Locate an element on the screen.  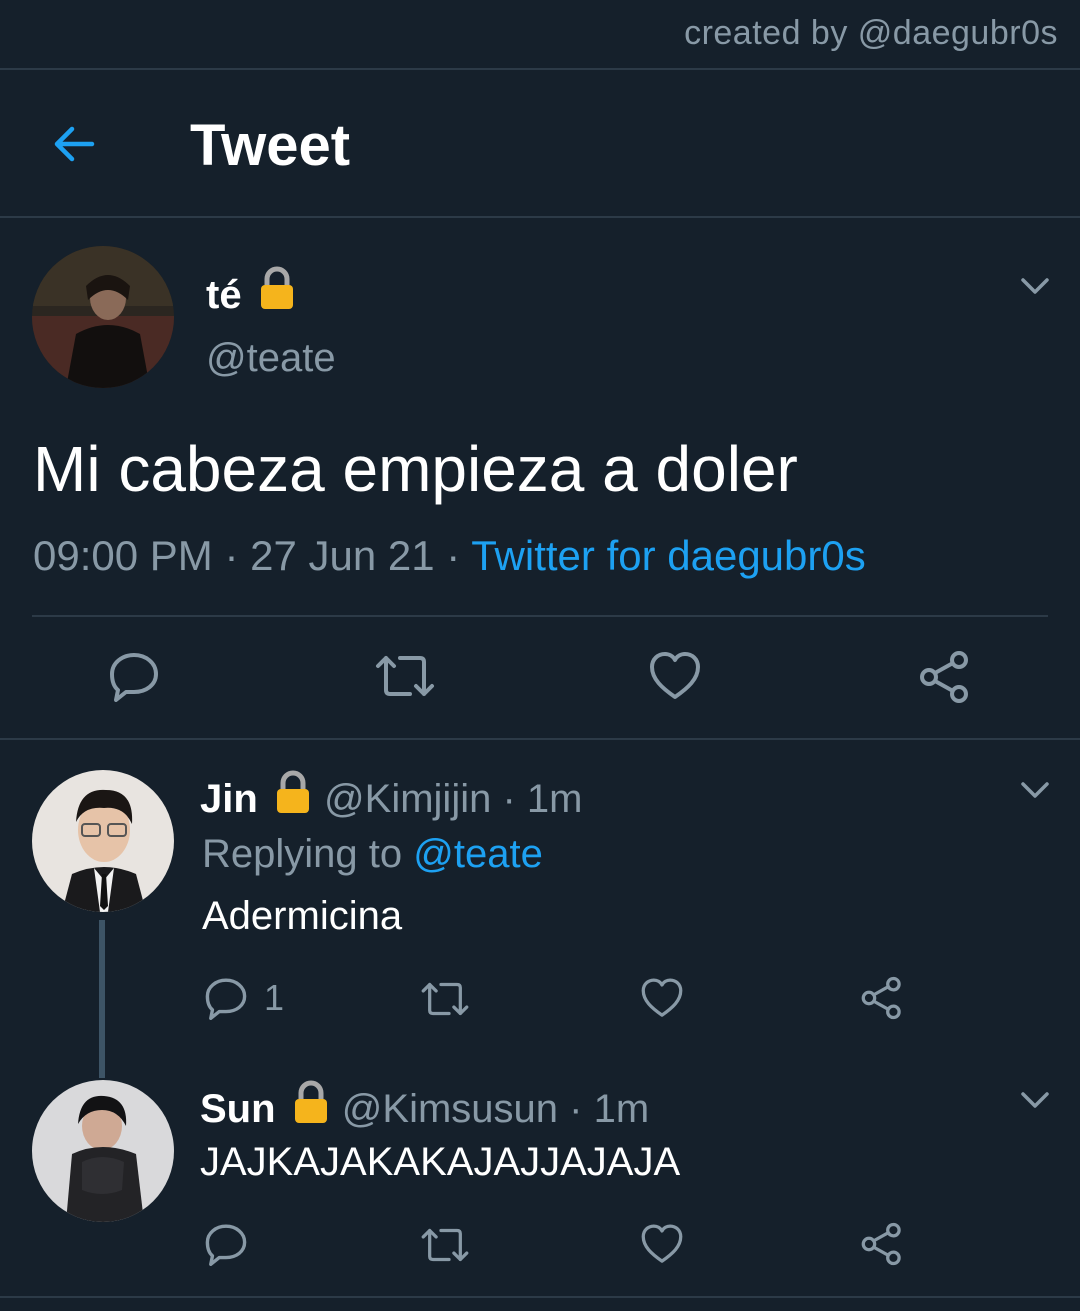
tweet-time: 09:00 PM is located at coordinates (123, 555).